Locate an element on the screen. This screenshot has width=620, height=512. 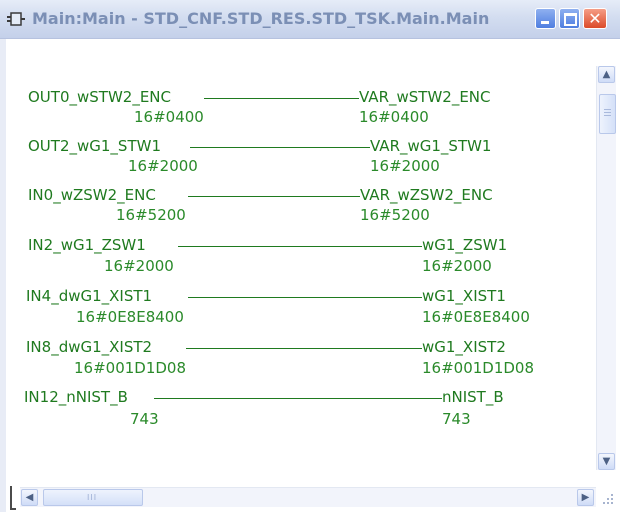
chevron-up-icon: ▲ is located at coordinates (606, 74).